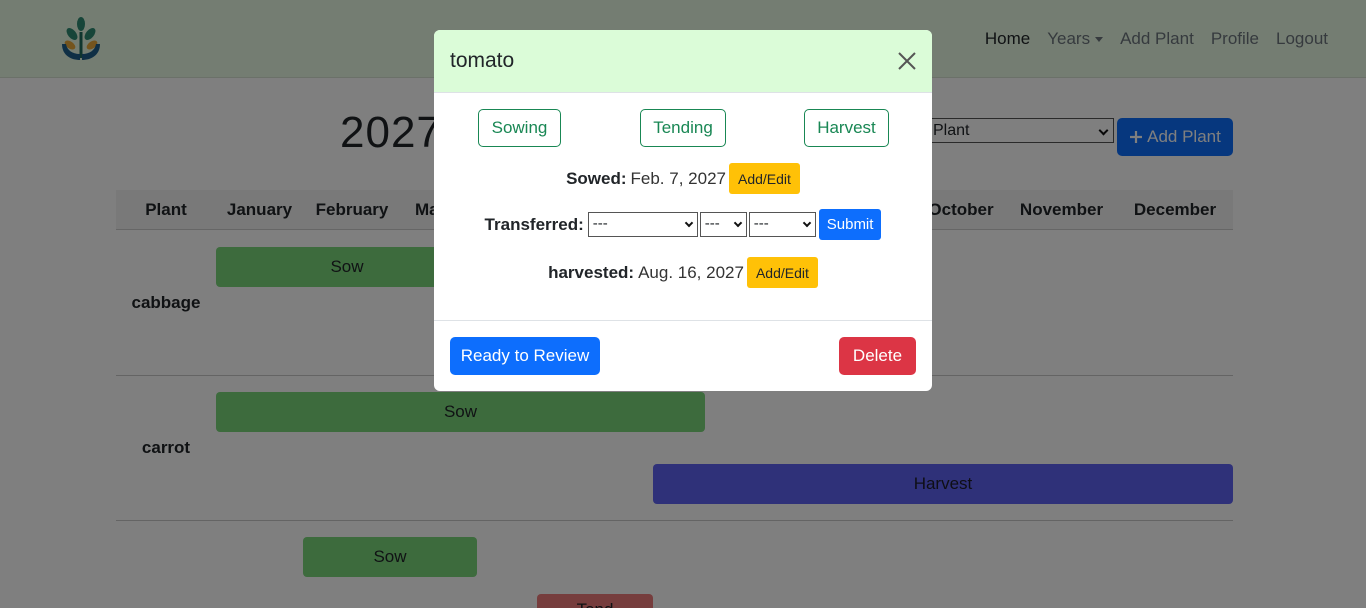 Image resolution: width=1366 pixels, height=608 pixels. I want to click on harvested-add-edit-button: Add/Edit, so click(782, 272).